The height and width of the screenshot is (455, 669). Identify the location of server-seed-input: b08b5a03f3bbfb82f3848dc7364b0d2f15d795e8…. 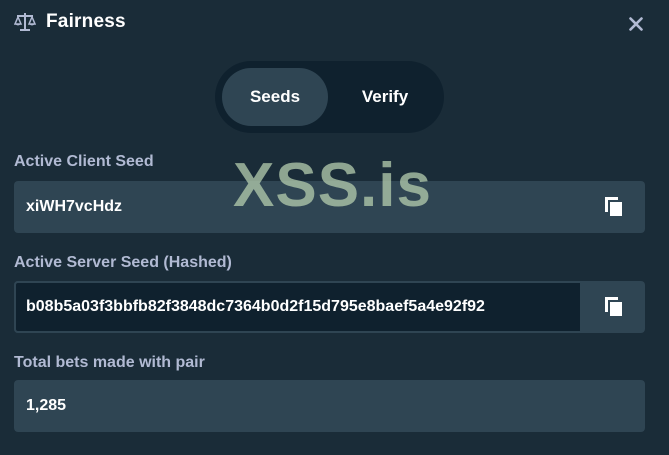
(298, 307).